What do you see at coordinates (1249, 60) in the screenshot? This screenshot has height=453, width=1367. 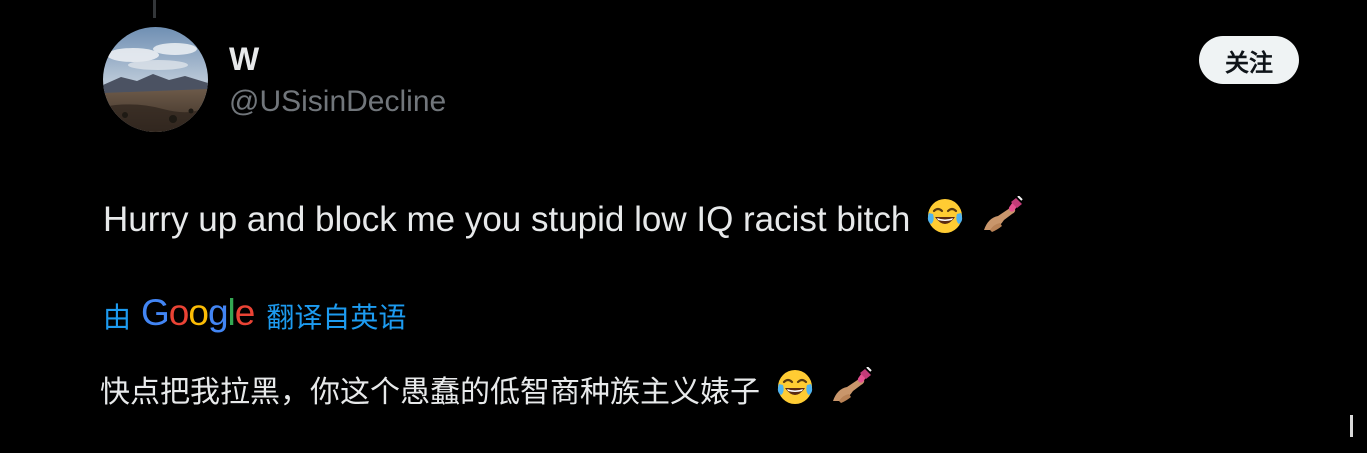 I see `follow-button: 关注` at bounding box center [1249, 60].